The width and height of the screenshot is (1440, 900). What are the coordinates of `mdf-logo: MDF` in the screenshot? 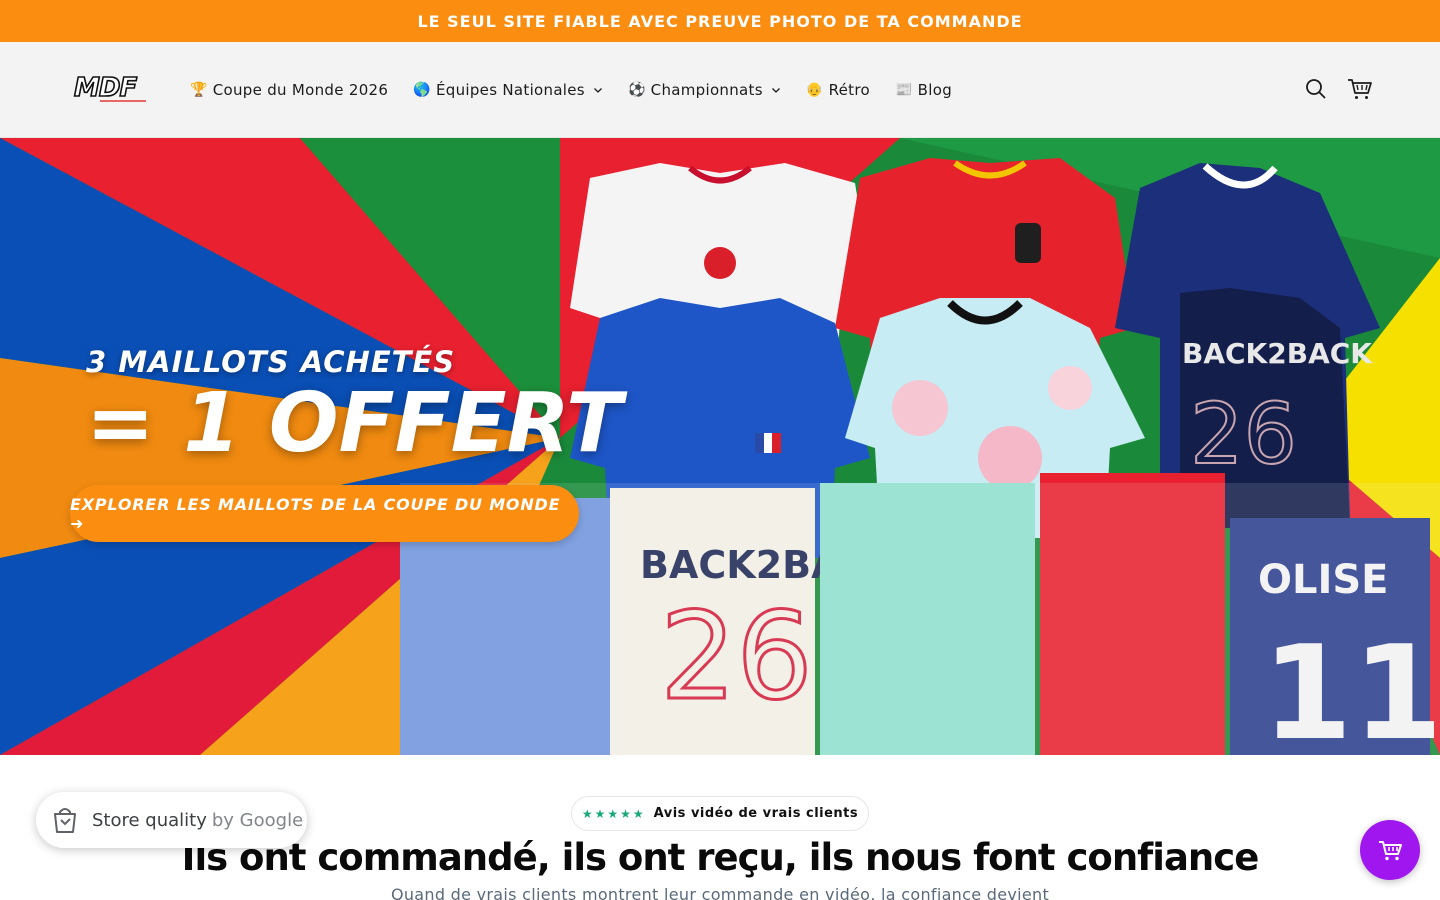 It's located at (112, 87).